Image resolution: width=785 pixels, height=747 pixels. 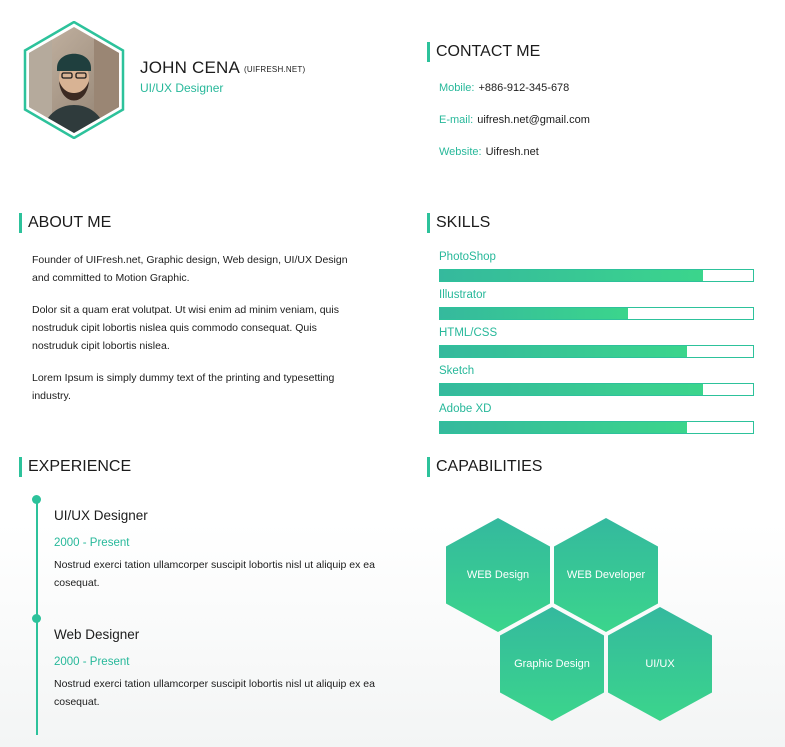 I want to click on email-label: E-mail:, so click(x=456, y=120).